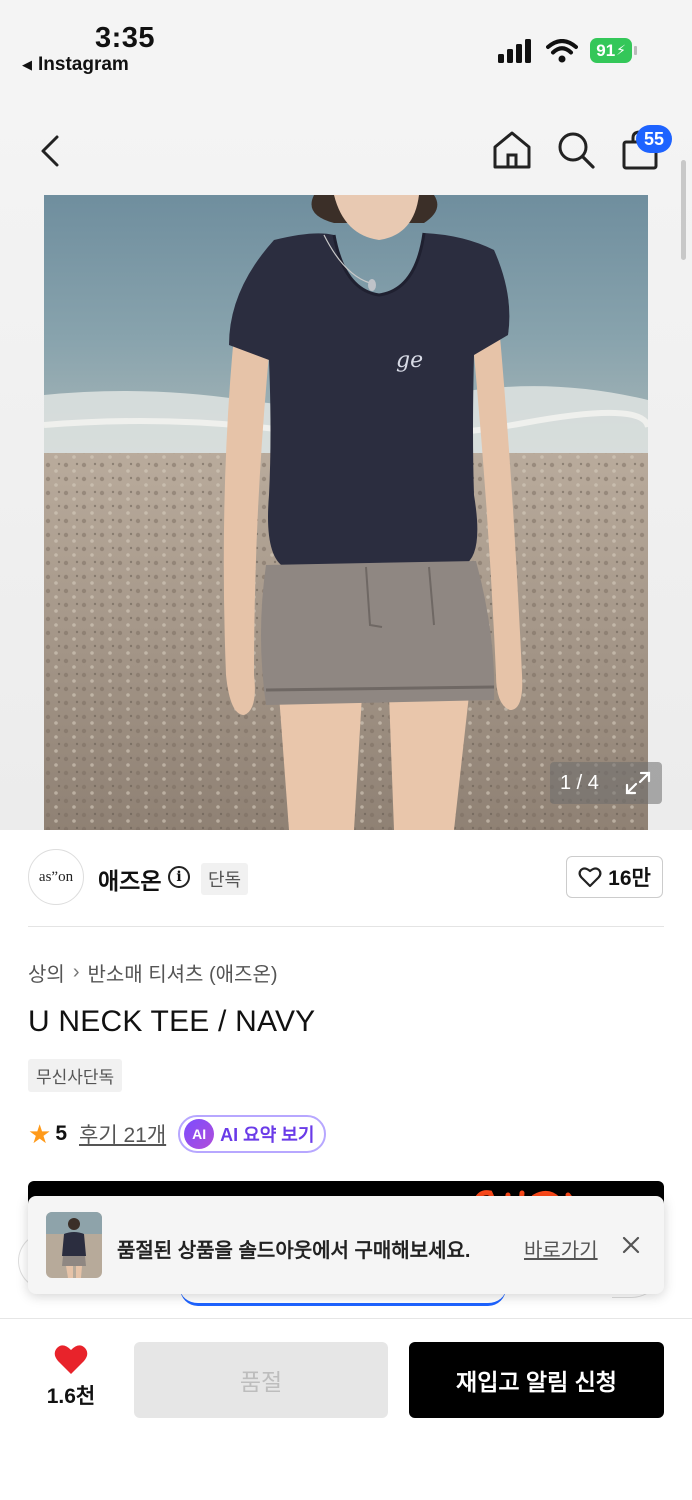 The height and width of the screenshot is (1500, 692). What do you see at coordinates (562, 50) in the screenshot?
I see `wifi-icon` at bounding box center [562, 50].